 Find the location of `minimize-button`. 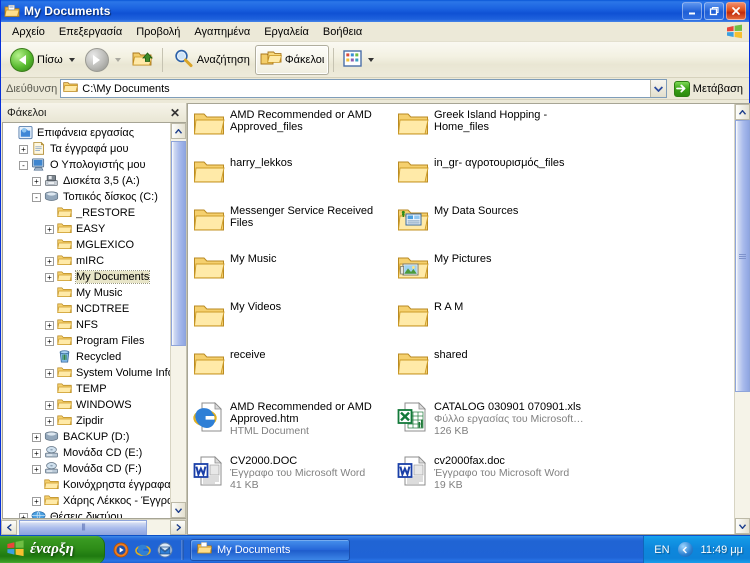

minimize-button is located at coordinates (692, 11).